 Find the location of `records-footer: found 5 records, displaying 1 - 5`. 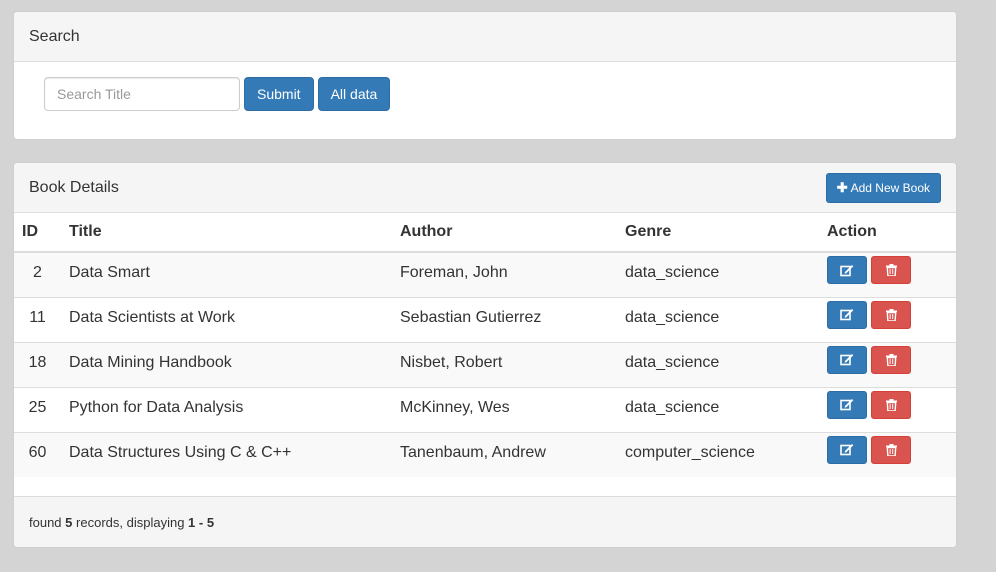

records-footer: found 5 records, displaying 1 - 5 is located at coordinates (485, 521).